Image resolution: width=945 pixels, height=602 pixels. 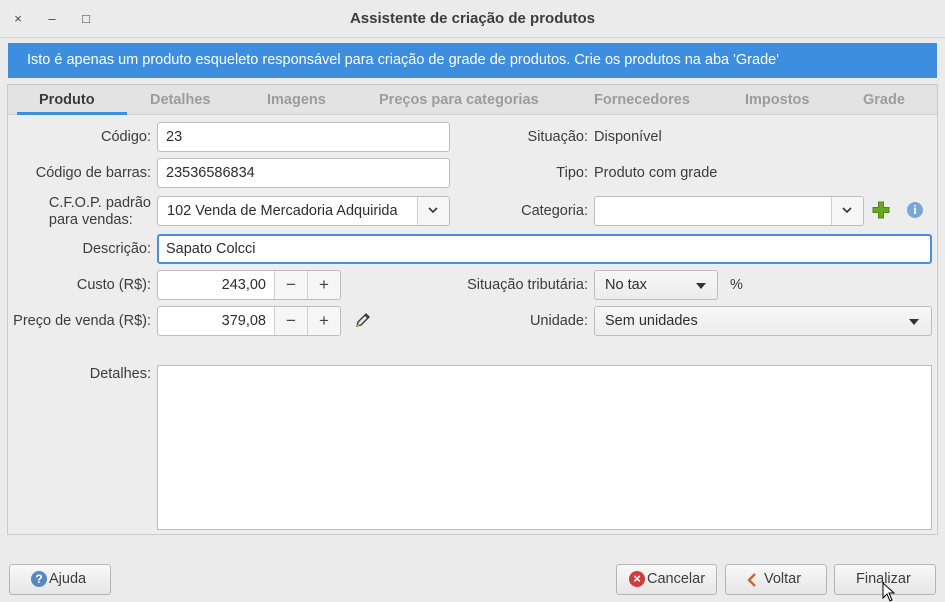 I want to click on tab-precos-categorias: Preços para categorias, so click(x=459, y=100).